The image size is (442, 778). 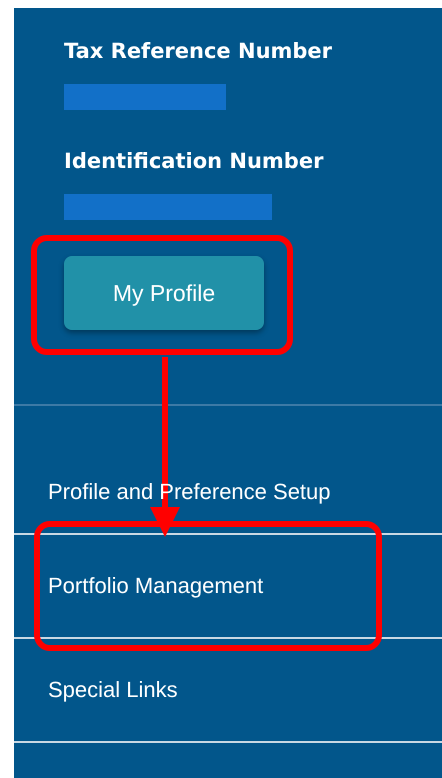 I want to click on my-profile-button: My Profile, so click(x=164, y=293).